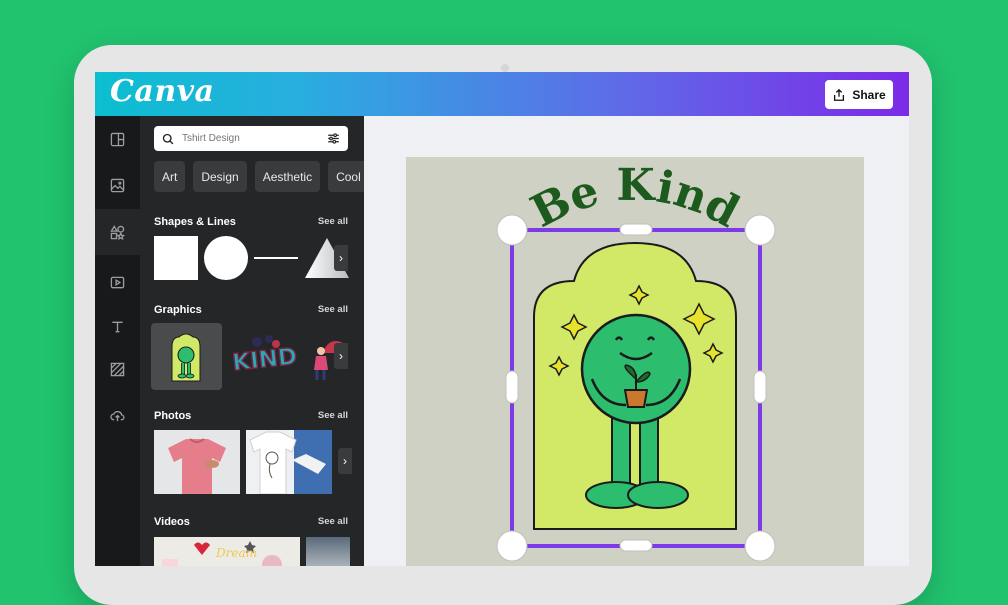 The image size is (1008, 605). I want to click on image-icon, so click(117, 185).